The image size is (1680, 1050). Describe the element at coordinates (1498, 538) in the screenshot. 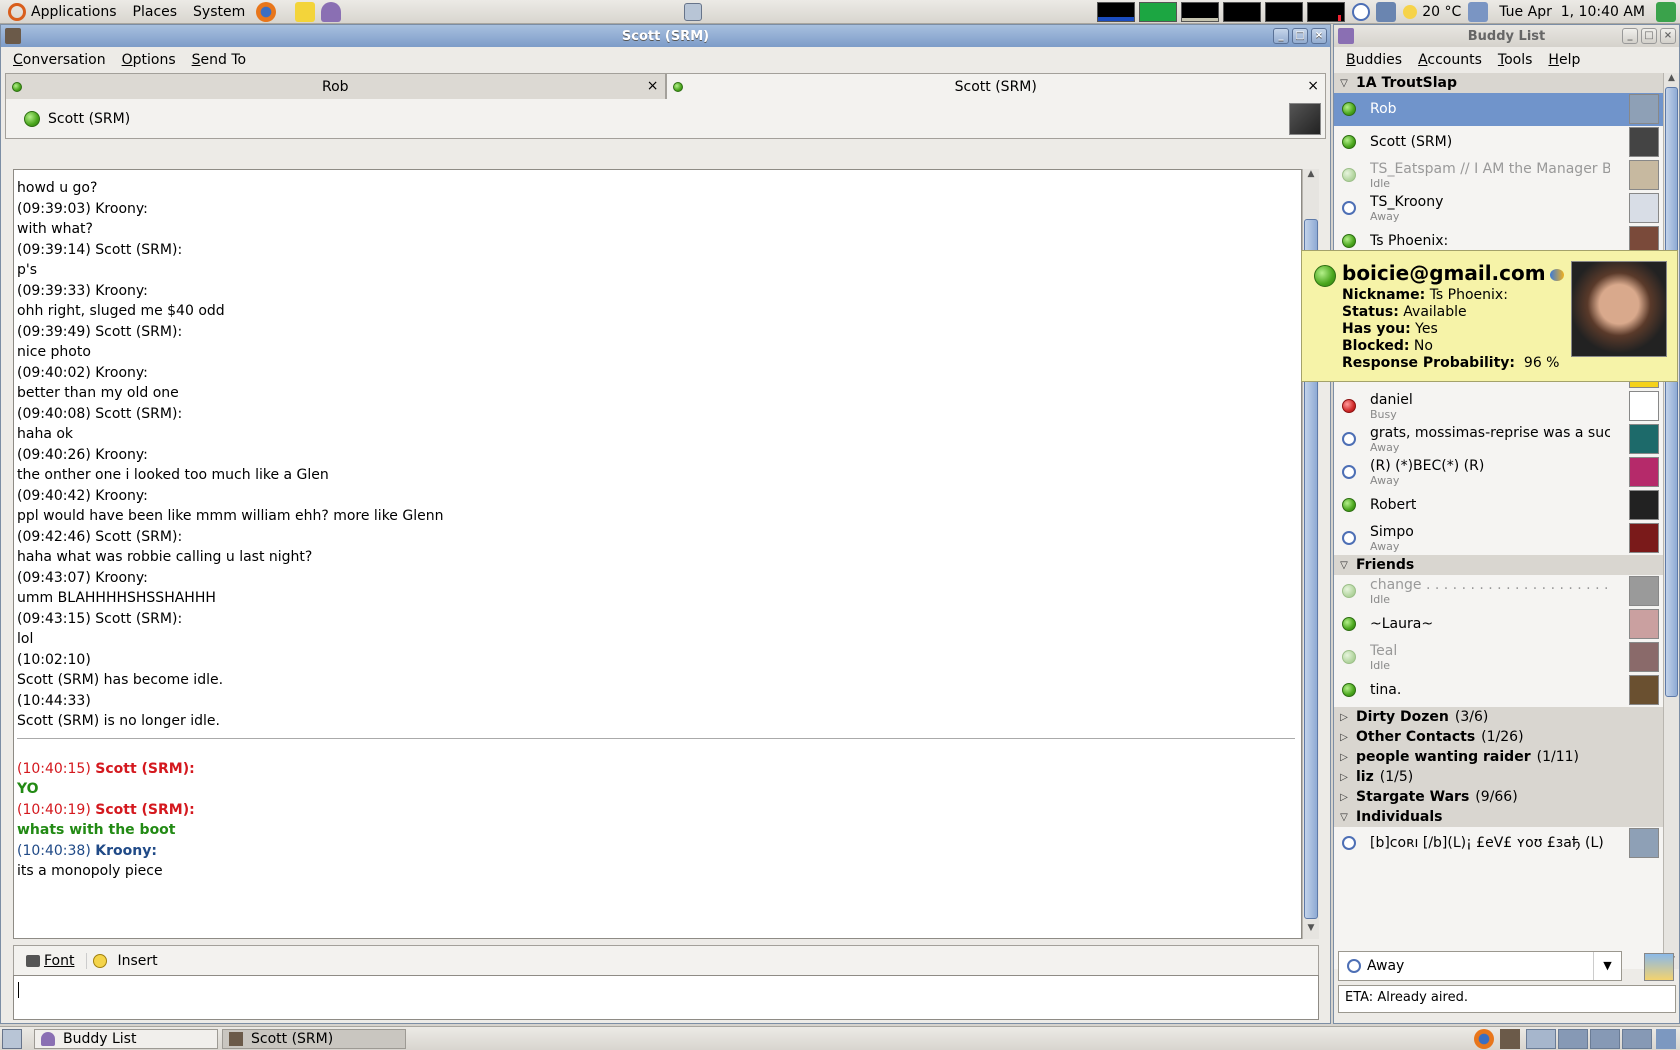

I see `buddy-row: Simpo Away` at that location.